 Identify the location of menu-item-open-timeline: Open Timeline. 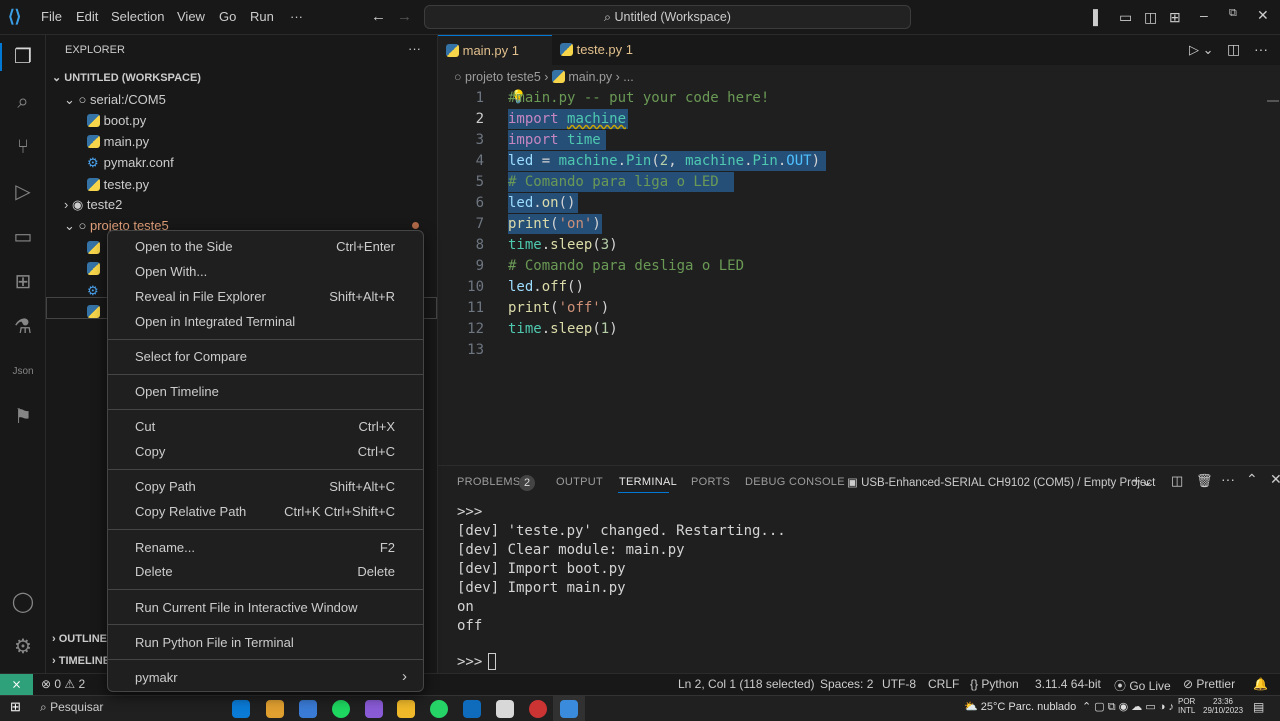
(265, 392).